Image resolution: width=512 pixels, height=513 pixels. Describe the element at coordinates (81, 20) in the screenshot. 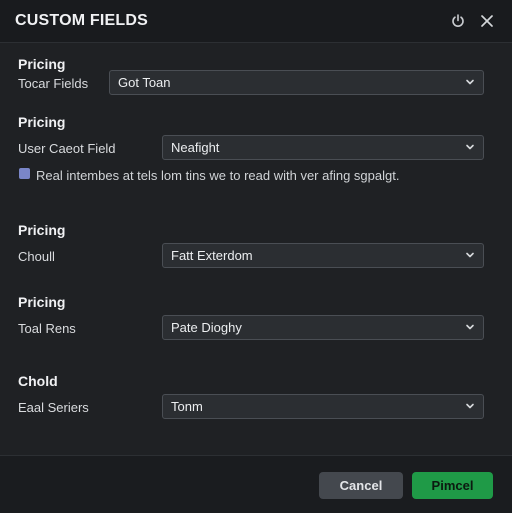

I see `dialog-title: CUSTOM FIELDS` at that location.